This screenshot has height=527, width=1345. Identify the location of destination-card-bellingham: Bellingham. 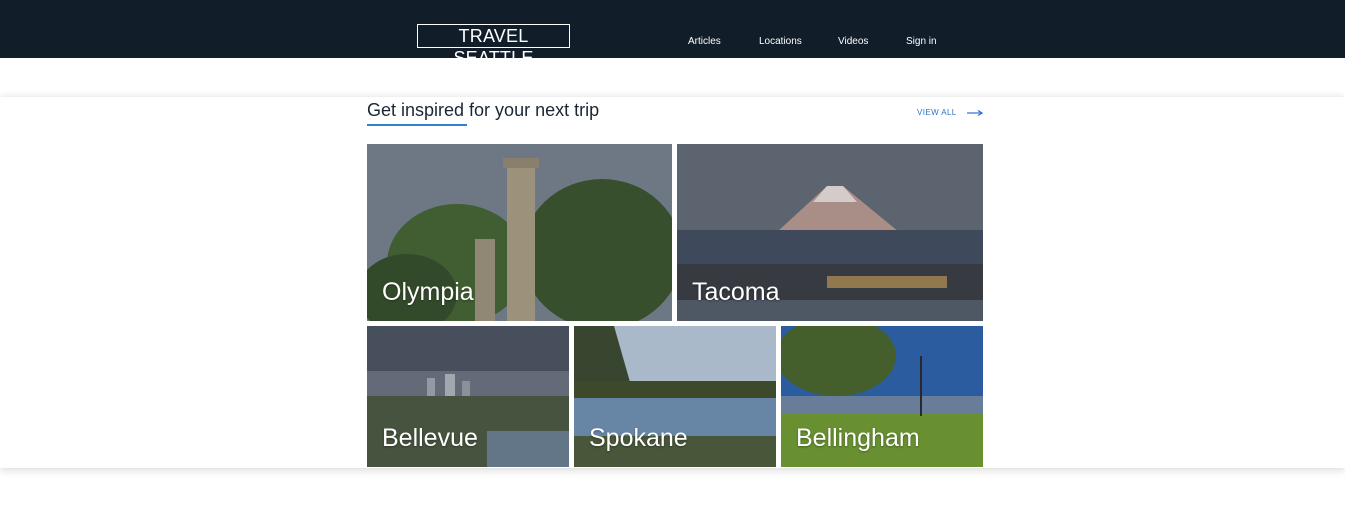
(882, 396).